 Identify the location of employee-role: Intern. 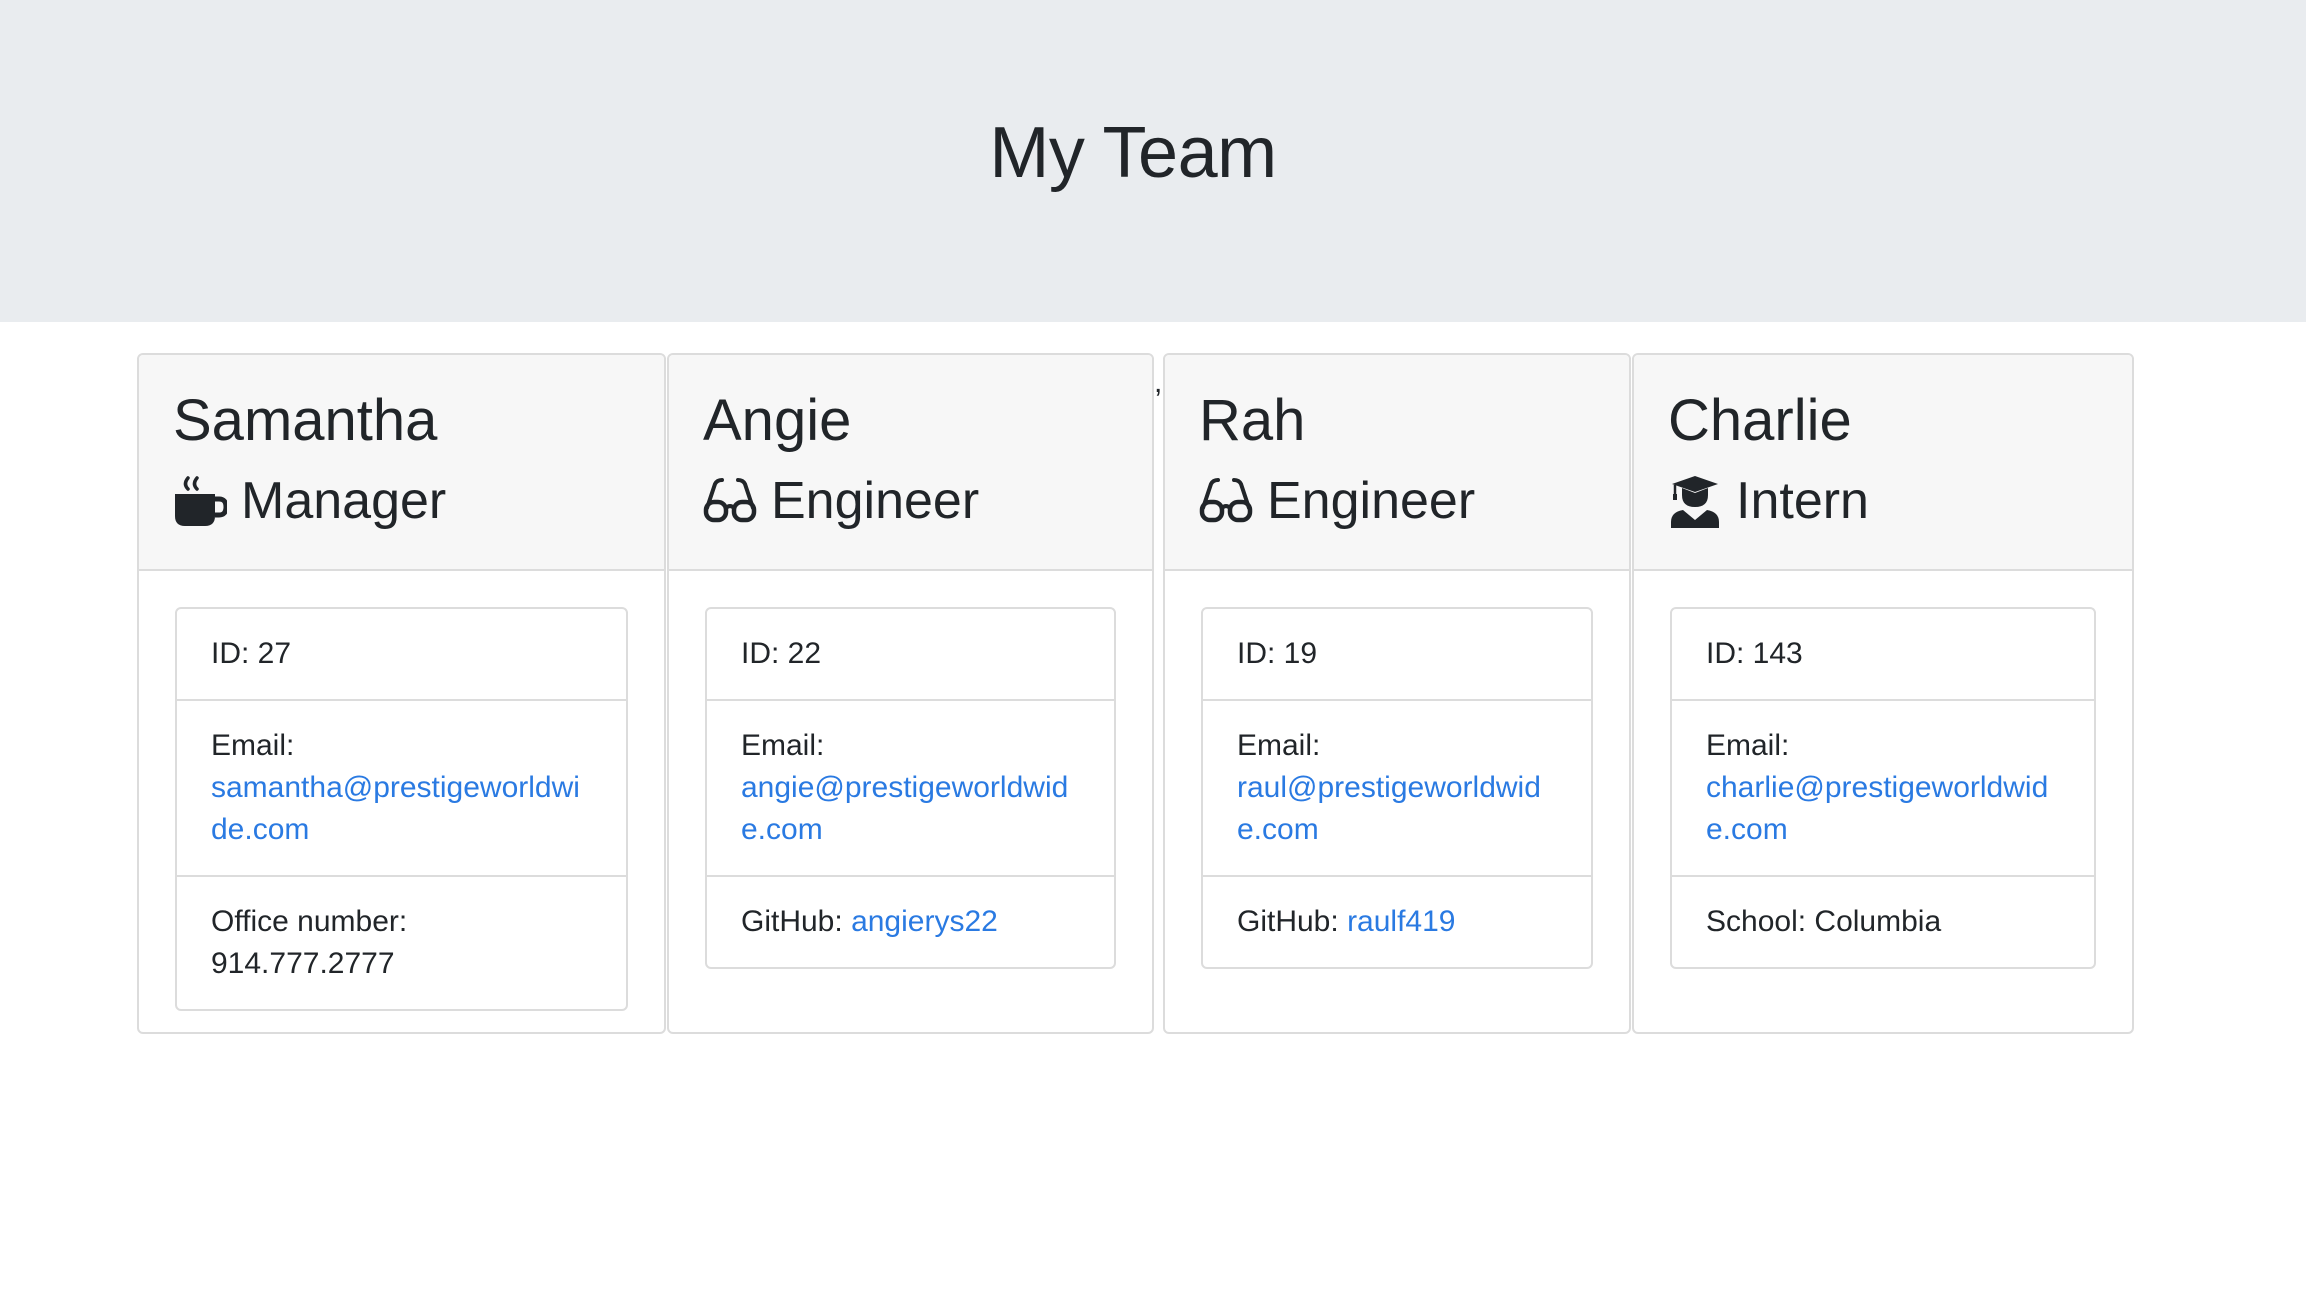
(1768, 501).